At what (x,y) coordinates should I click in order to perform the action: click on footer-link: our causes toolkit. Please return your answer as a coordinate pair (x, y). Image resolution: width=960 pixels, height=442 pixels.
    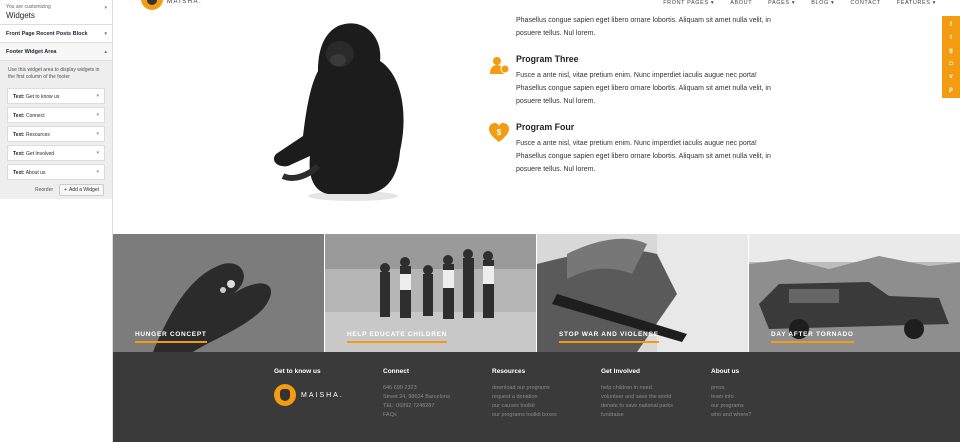
    Looking at the image, I should click on (524, 406).